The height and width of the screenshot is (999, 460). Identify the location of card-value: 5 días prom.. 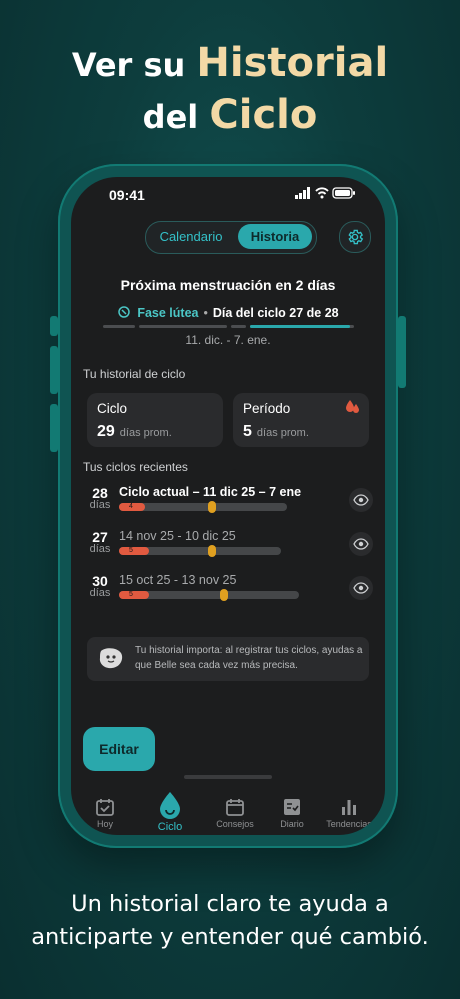
(276, 432).